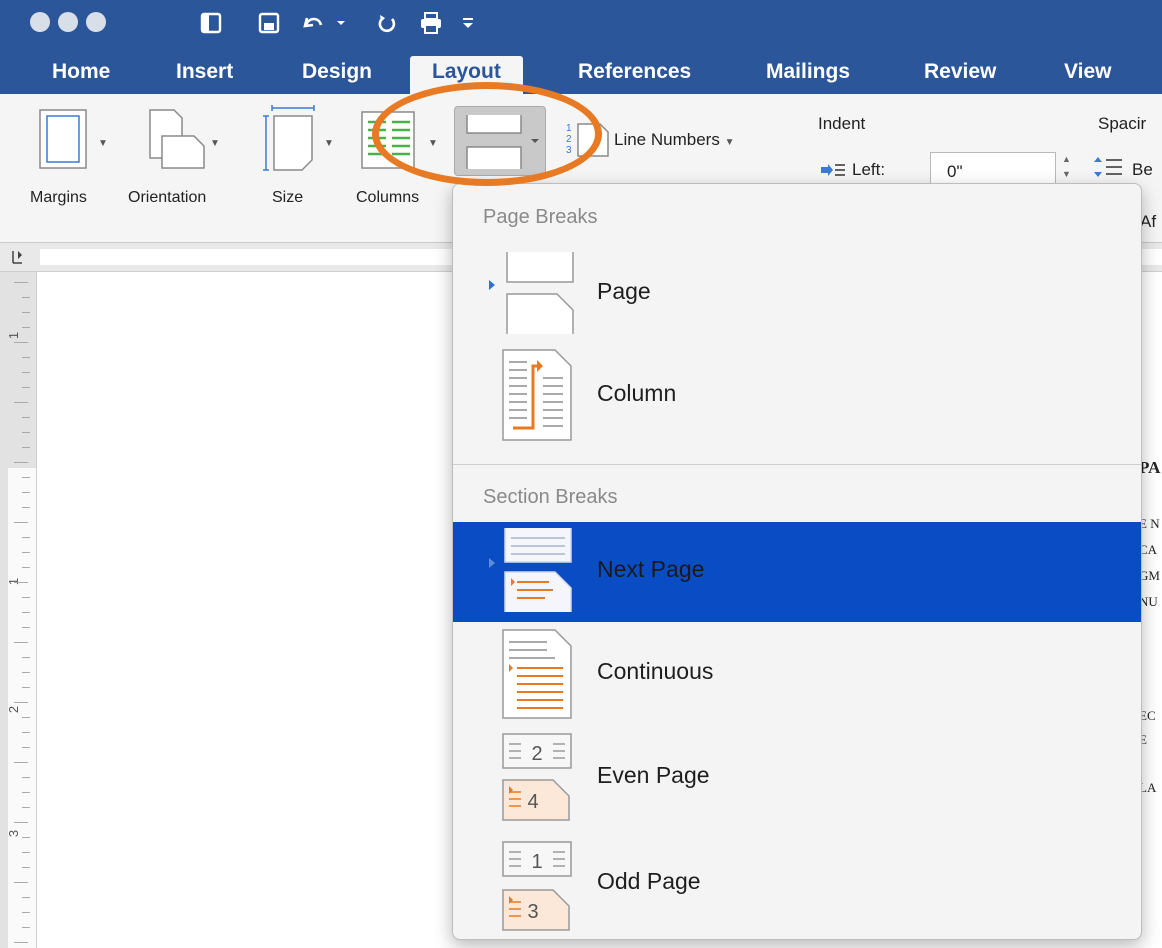  What do you see at coordinates (797, 464) in the screenshot?
I see `menu-divider` at bounding box center [797, 464].